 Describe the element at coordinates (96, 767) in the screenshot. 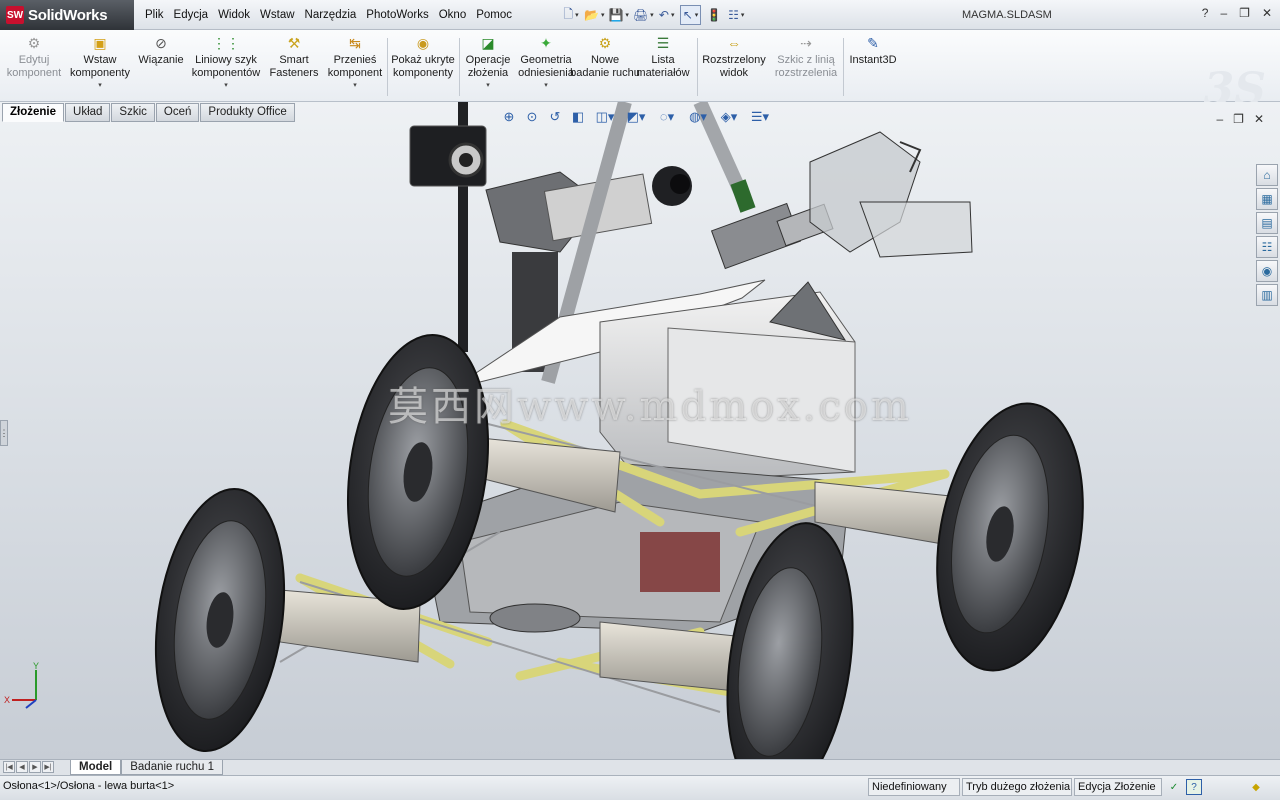

I see `bottom-tab-0: Model` at that location.